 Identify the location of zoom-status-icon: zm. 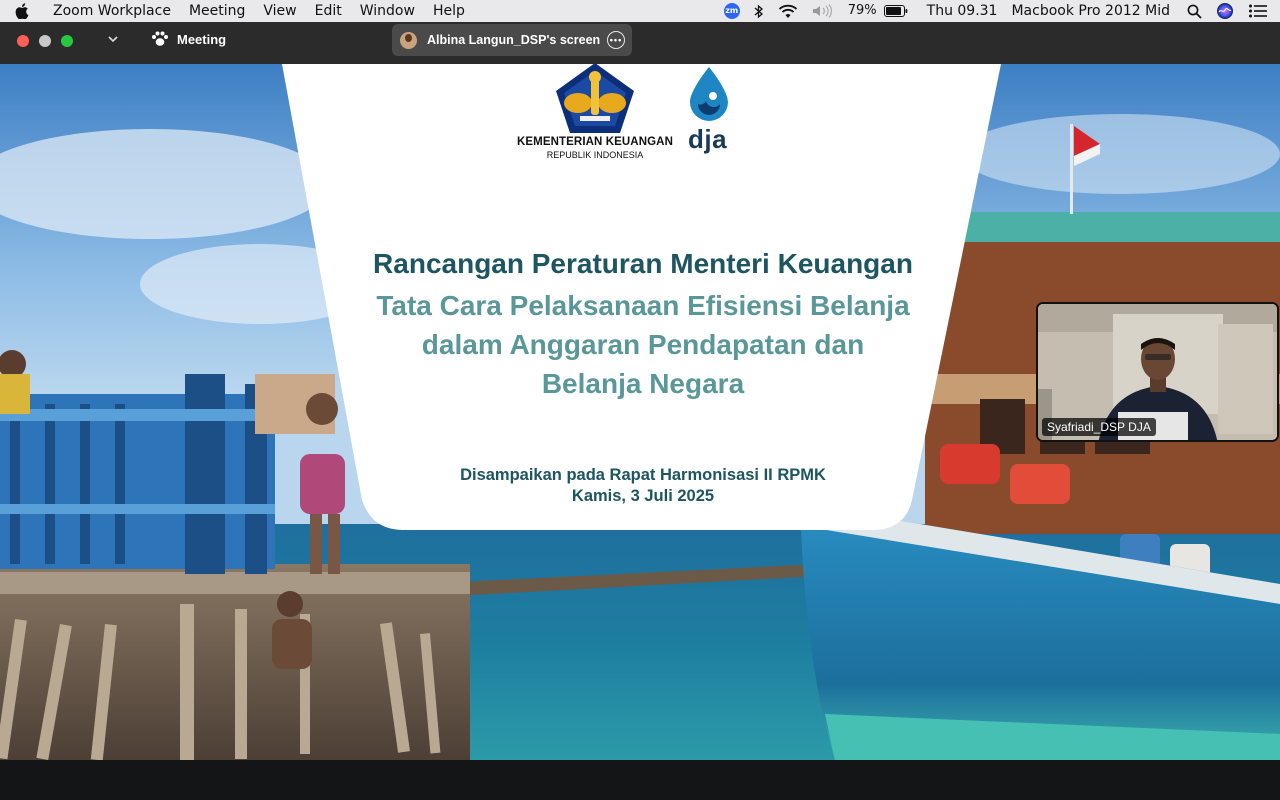
(732, 11).